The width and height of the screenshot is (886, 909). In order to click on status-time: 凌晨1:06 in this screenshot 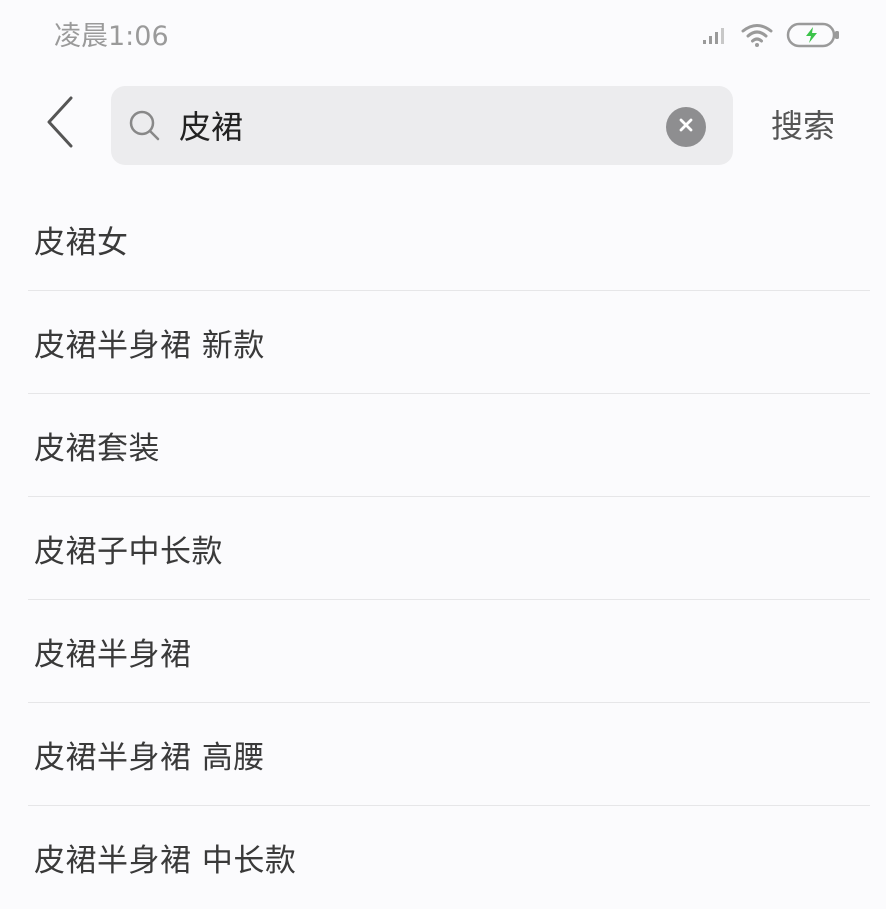, I will do `click(111, 36)`.